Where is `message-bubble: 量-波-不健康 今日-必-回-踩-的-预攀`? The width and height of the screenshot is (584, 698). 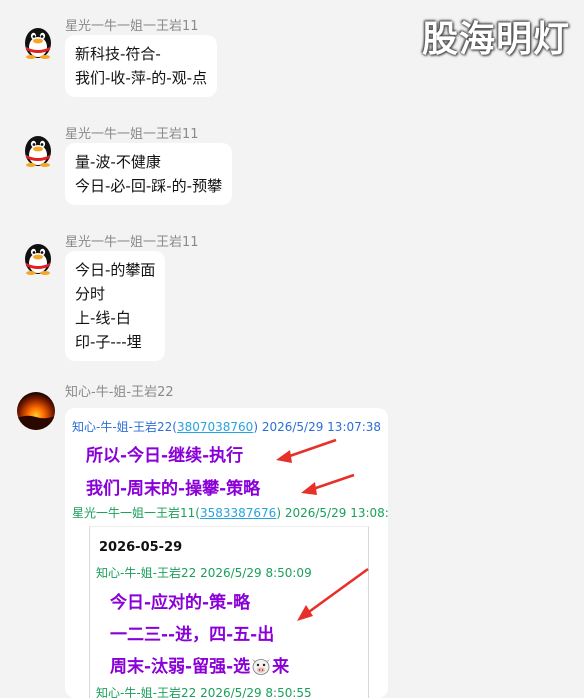 message-bubble: 量-波-不健康 今日-必-回-踩-的-预攀 is located at coordinates (149, 174).